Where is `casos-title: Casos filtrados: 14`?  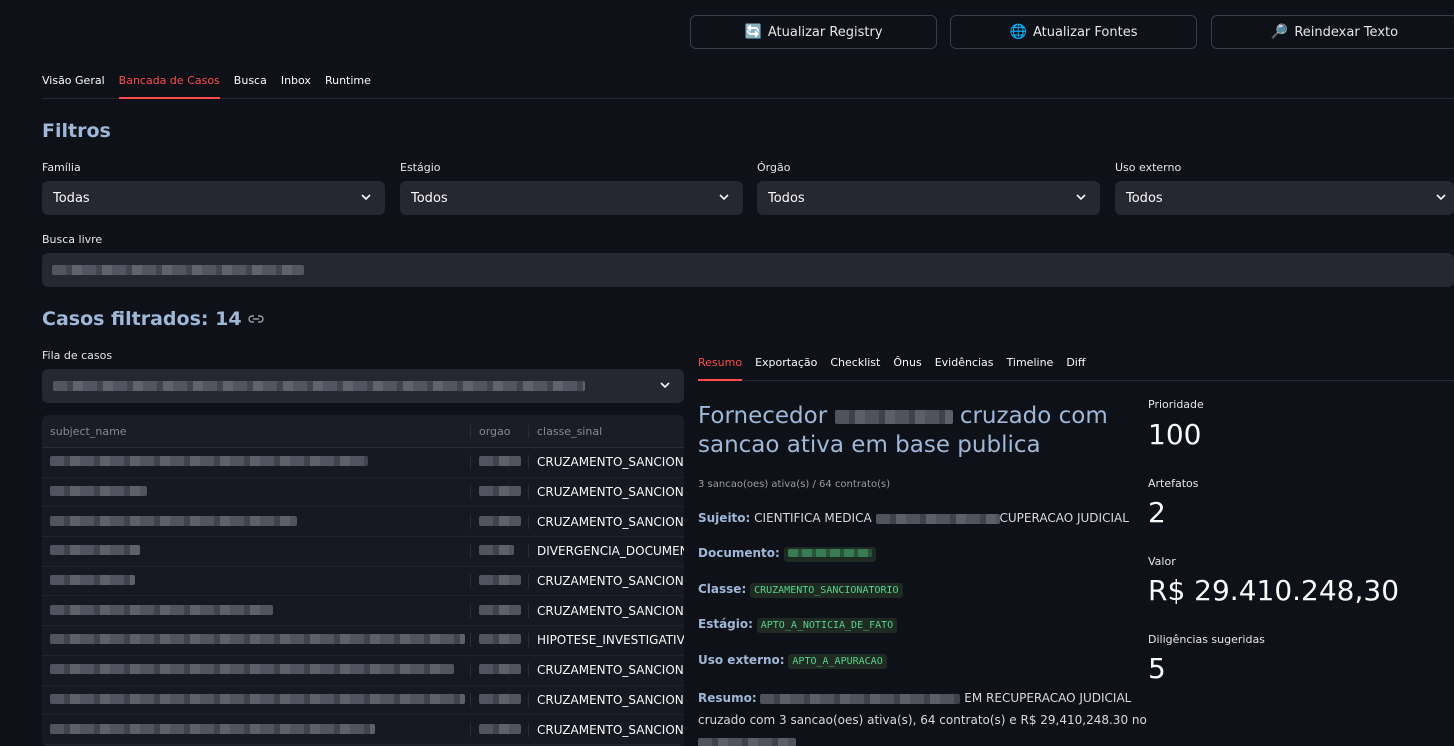 casos-title: Casos filtrados: 14 is located at coordinates (142, 319).